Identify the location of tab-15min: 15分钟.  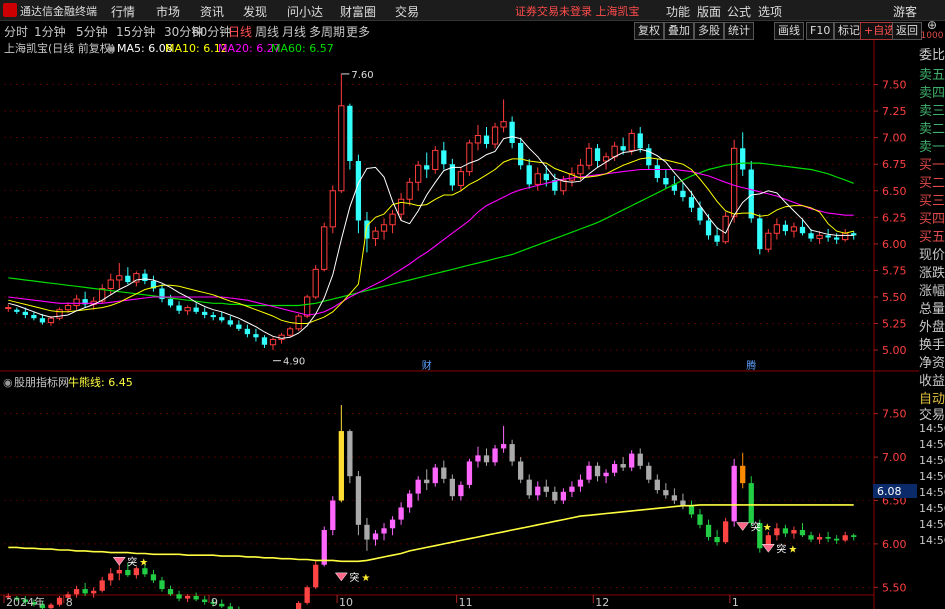
(135, 31).